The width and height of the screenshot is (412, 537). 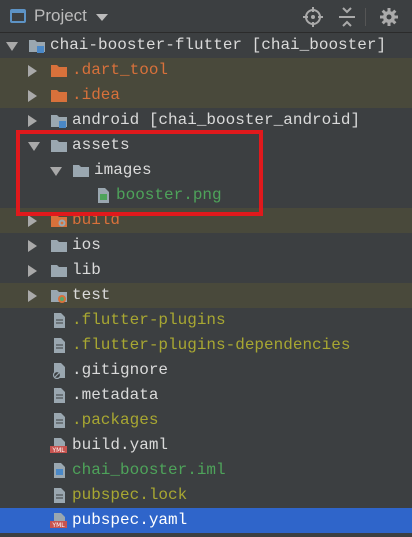 I want to click on tree-node-gitignore: .gitignore, so click(x=206, y=370).